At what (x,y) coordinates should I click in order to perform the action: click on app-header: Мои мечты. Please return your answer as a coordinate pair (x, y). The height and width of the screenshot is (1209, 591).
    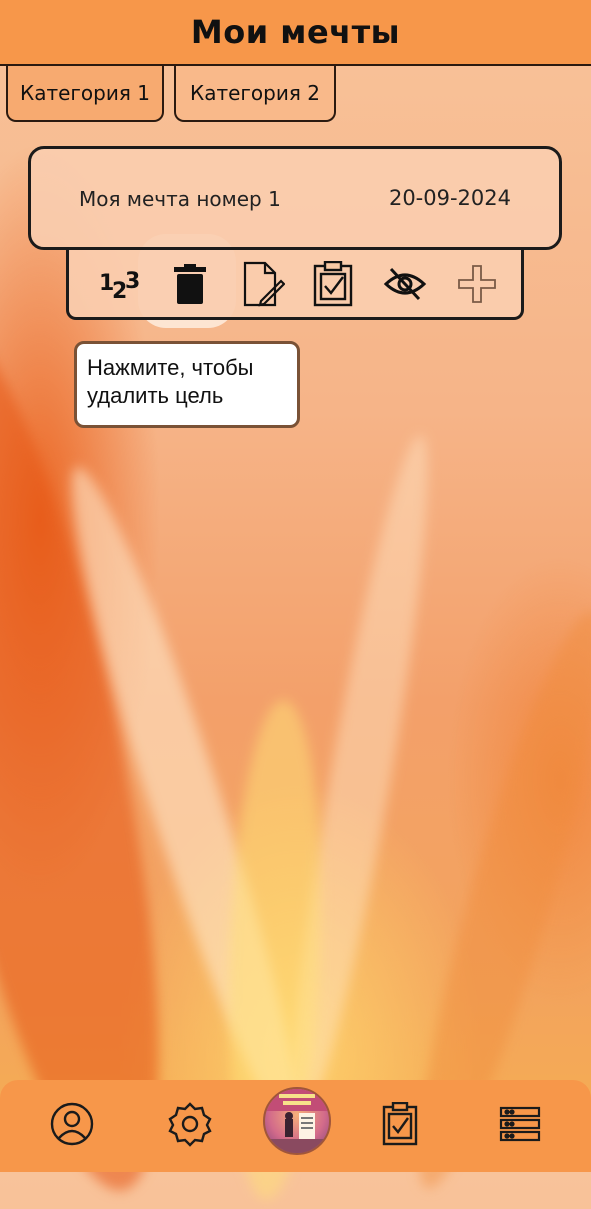
    Looking at the image, I should click on (295, 33).